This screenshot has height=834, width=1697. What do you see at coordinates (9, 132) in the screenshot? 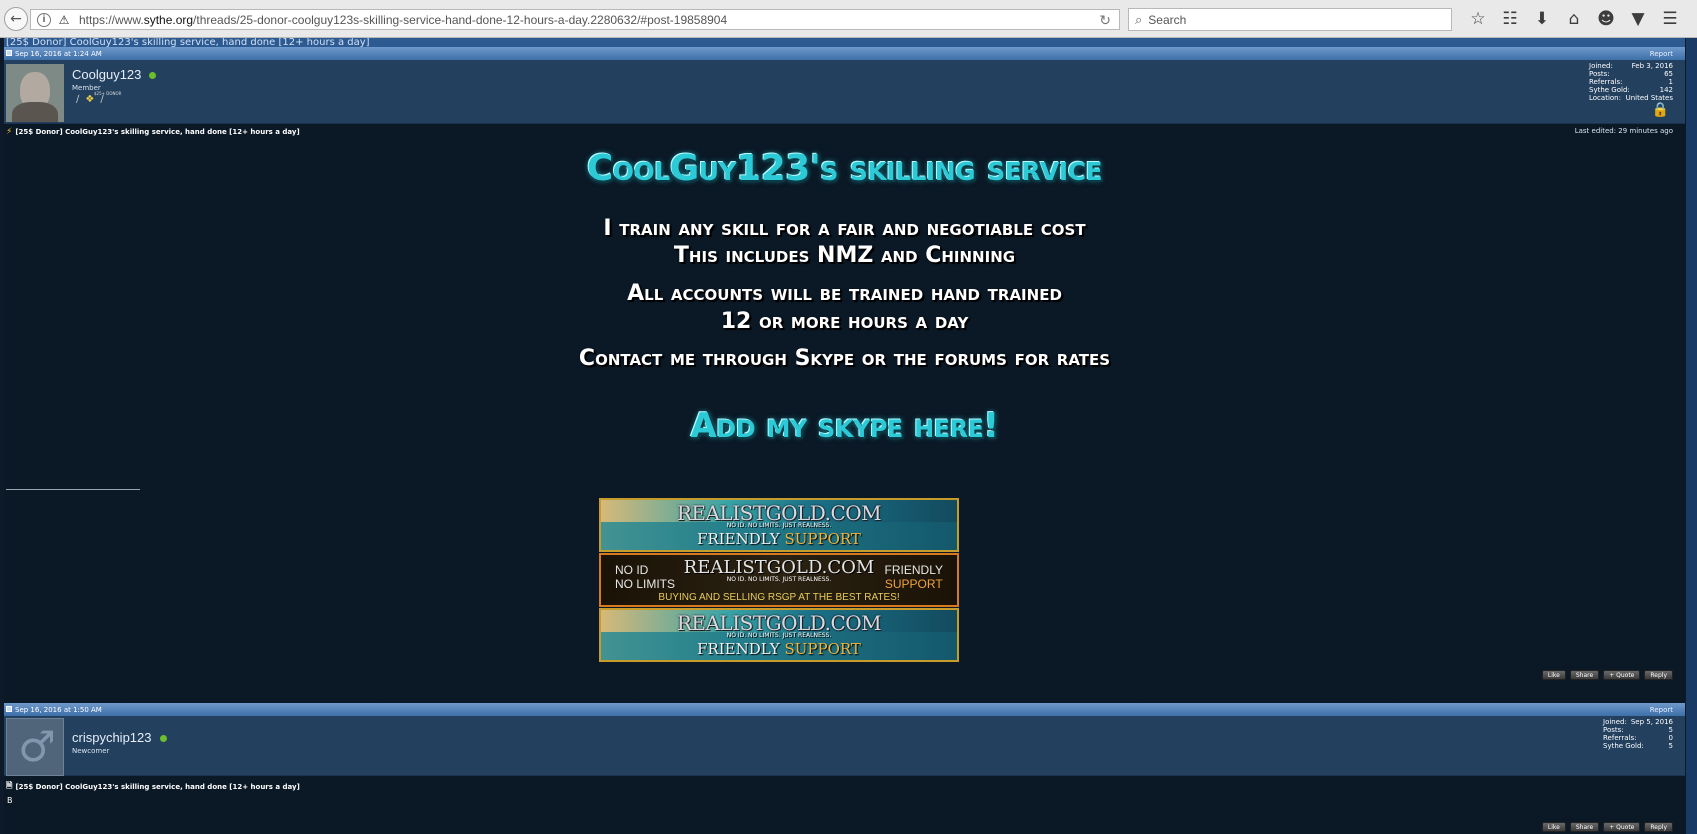
I see `lightning-icon: ⚡` at bounding box center [9, 132].